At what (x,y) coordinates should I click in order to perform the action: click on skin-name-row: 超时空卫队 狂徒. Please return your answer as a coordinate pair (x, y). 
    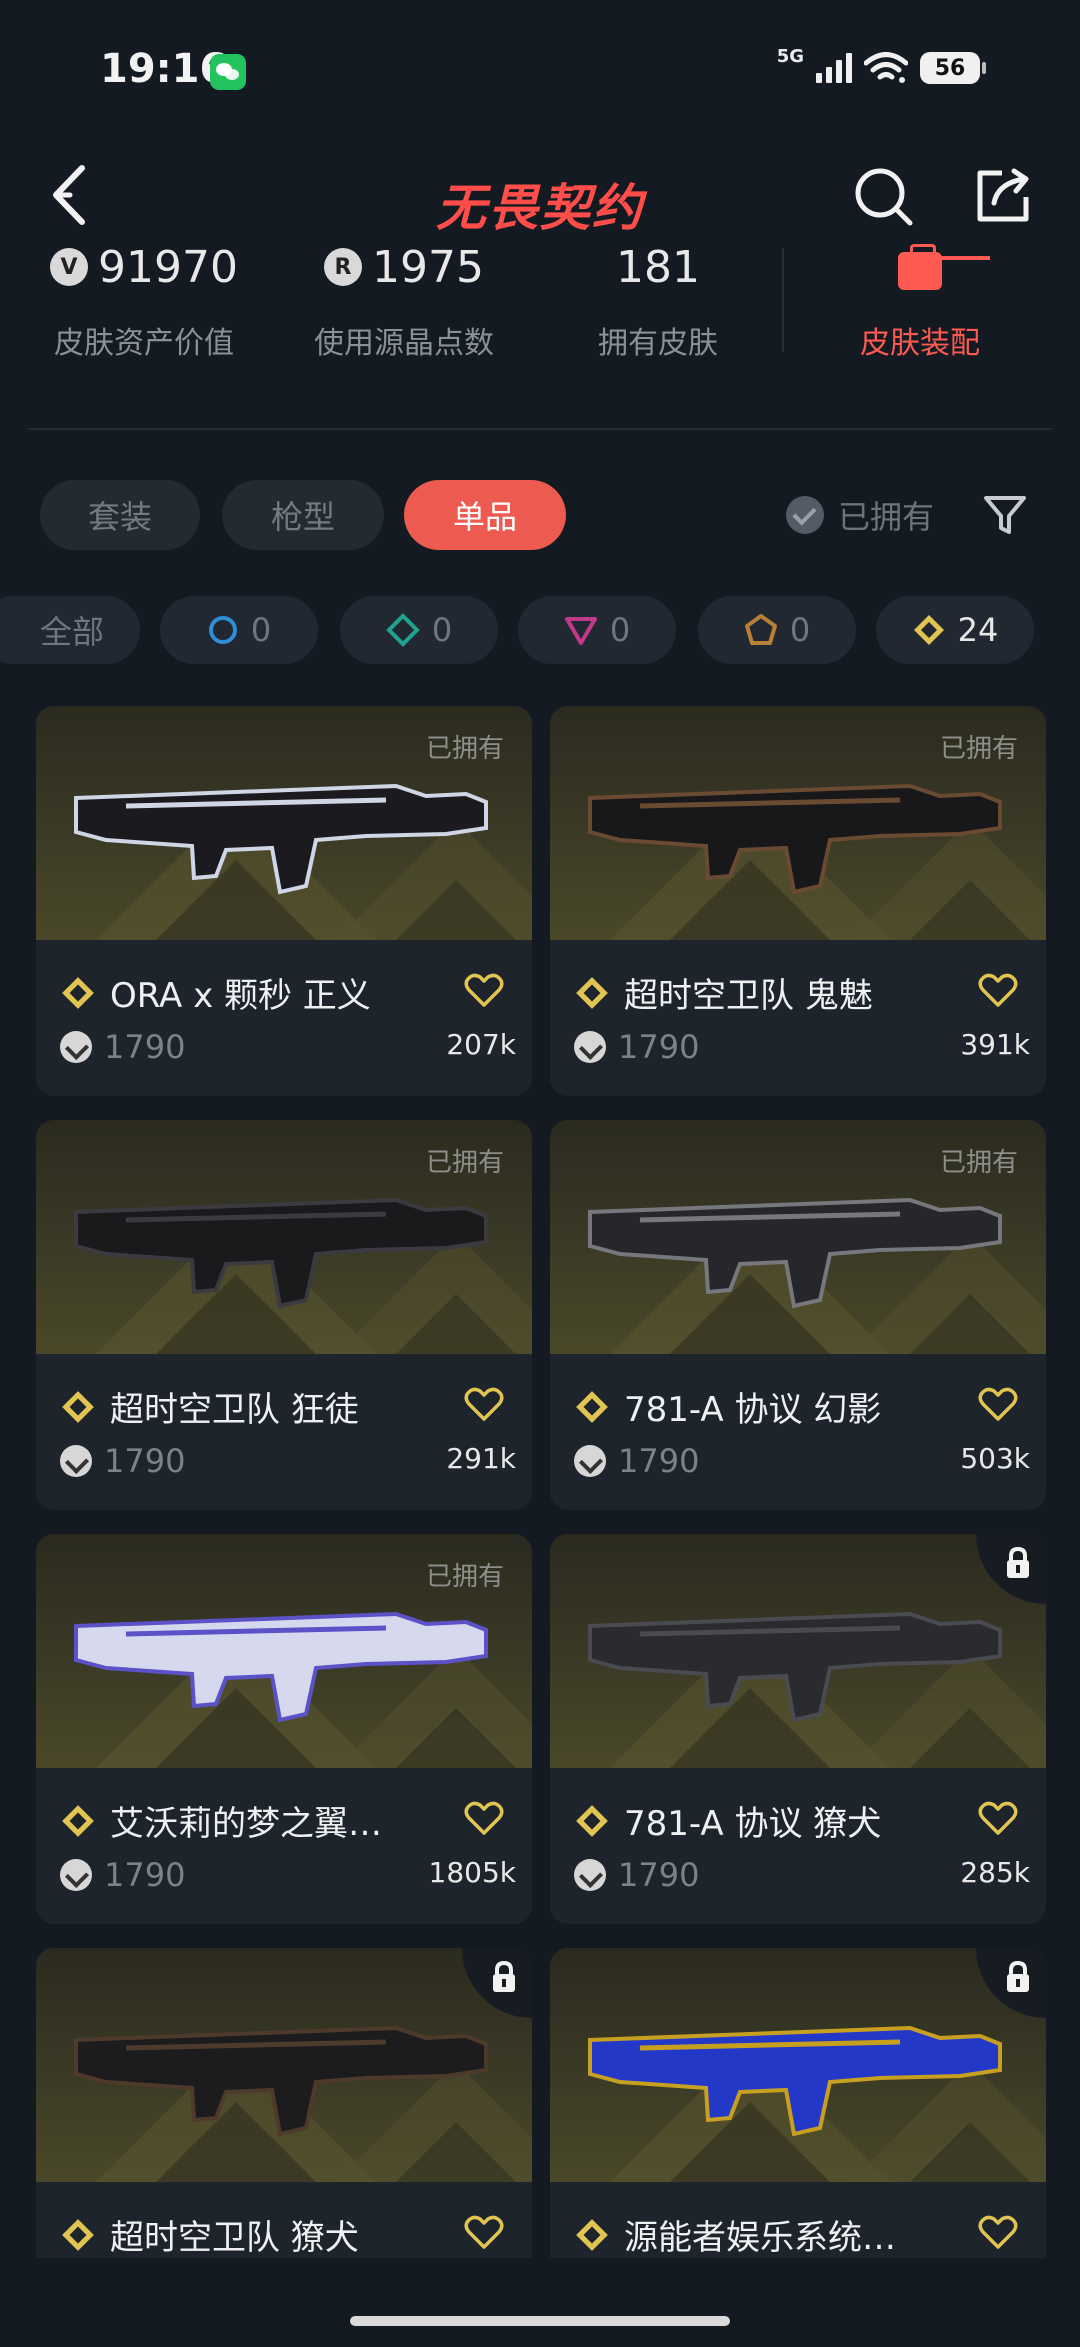
    Looking at the image, I should click on (284, 1406).